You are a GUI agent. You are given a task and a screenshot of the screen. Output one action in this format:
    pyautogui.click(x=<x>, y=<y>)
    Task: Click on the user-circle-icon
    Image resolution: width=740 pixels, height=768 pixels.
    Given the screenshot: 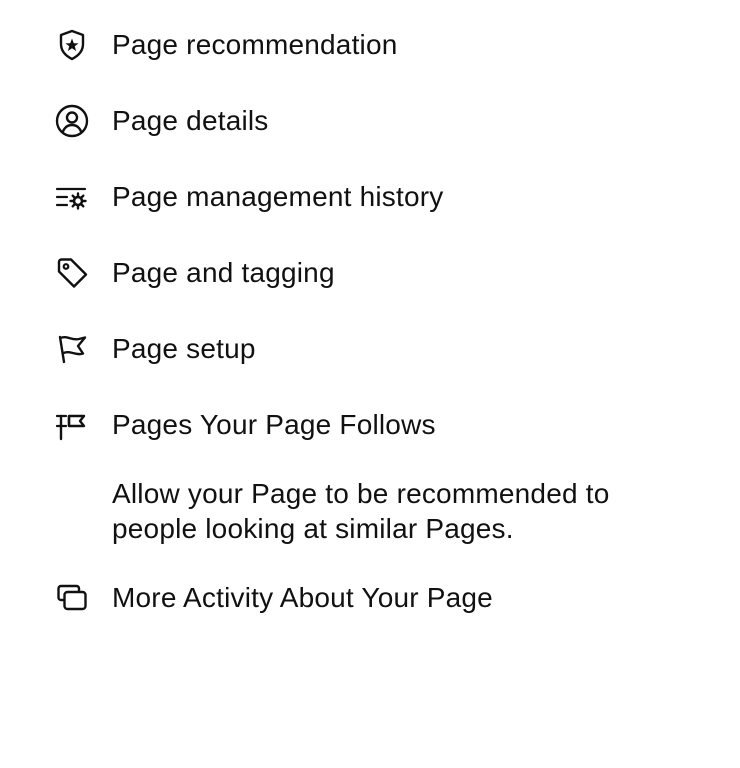 What is the action you would take?
    pyautogui.click(x=72, y=121)
    